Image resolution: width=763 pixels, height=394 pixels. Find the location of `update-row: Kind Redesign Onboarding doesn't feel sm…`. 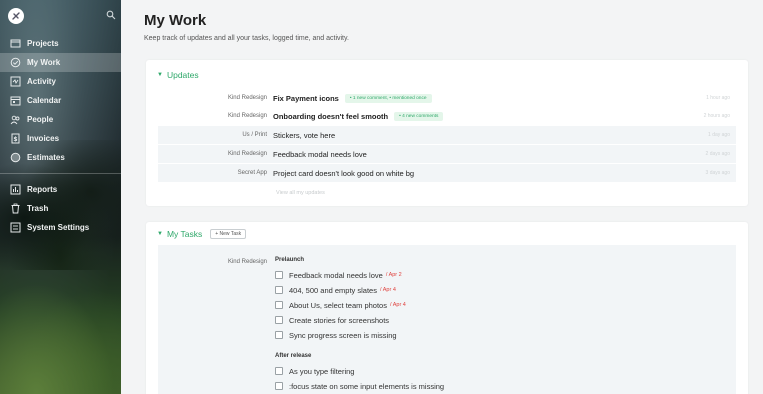

update-row: Kind Redesign Onboarding doesn't feel sm… is located at coordinates (447, 116).